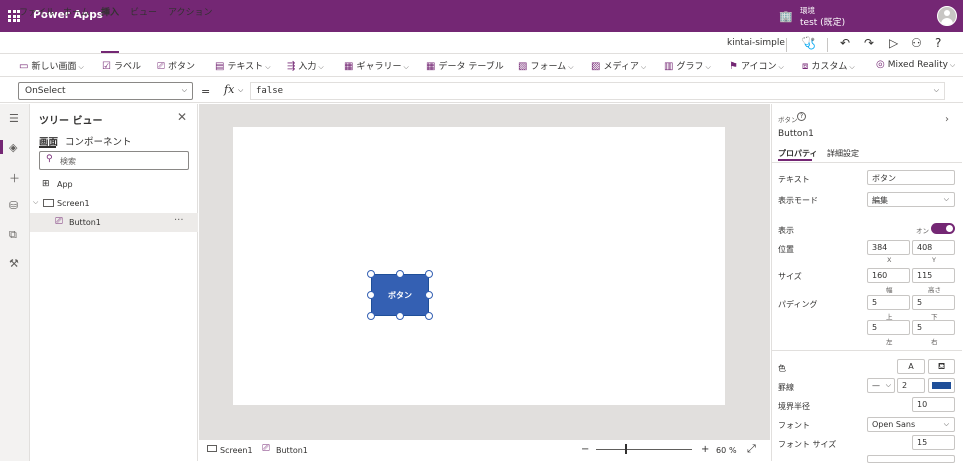 Image resolution: width=963 pixels, height=463 pixels. I want to click on ribbon-item: ▤ テキスト ⌵, so click(243, 65).